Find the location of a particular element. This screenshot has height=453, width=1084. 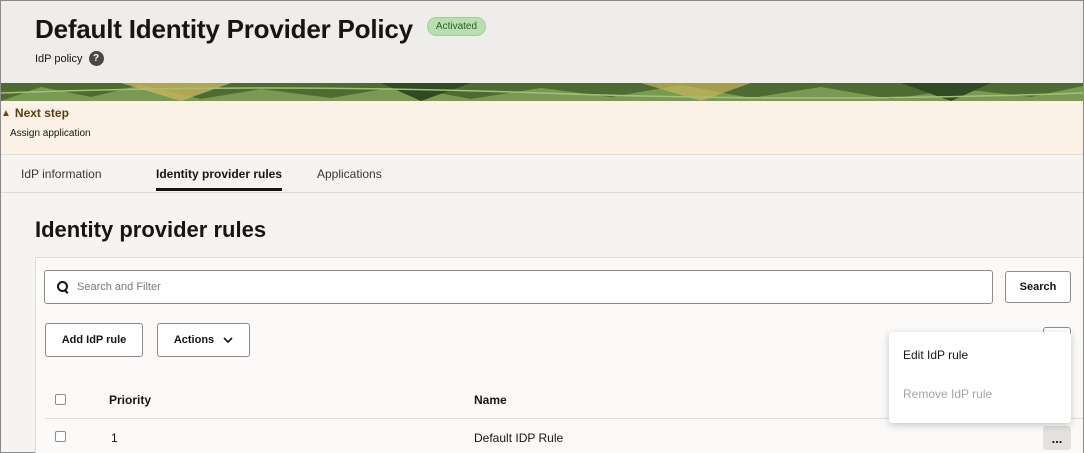

actions-dropdown: Actions is located at coordinates (203, 340).